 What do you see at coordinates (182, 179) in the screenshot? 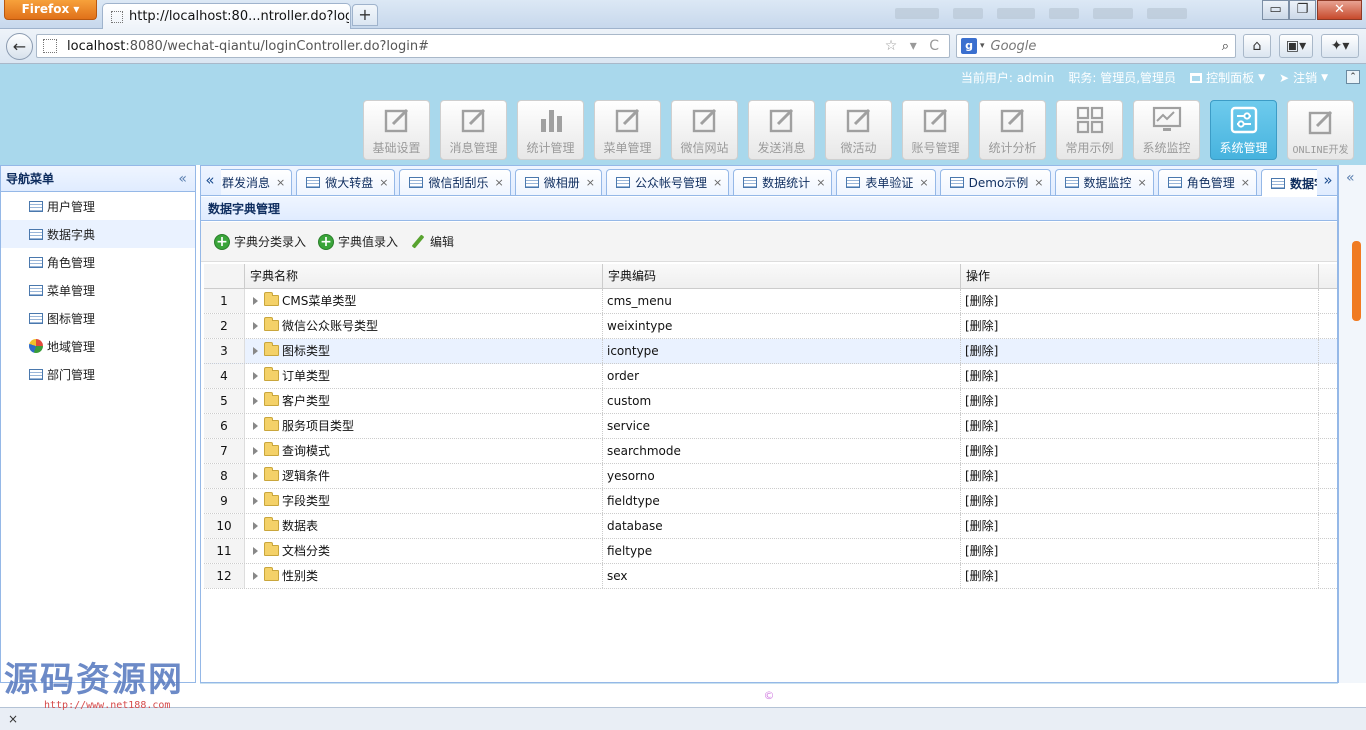
I see `collapse-left-icon: «` at bounding box center [182, 179].